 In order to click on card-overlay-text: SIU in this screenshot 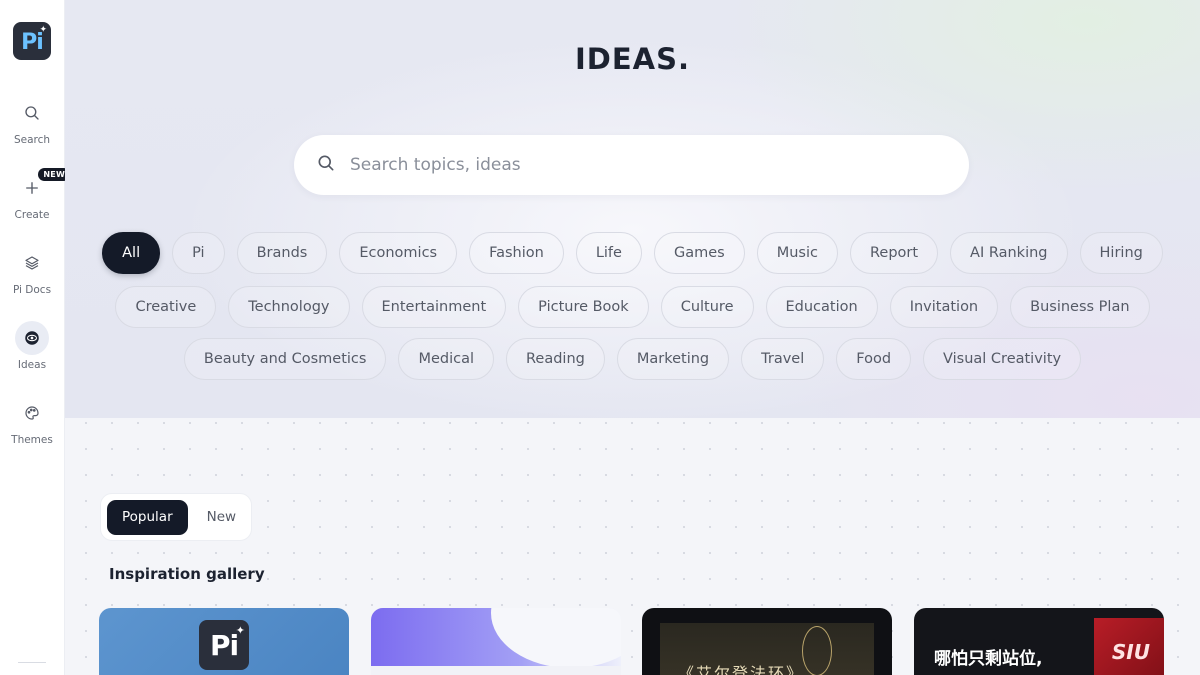, I will do `click(1130, 652)`.